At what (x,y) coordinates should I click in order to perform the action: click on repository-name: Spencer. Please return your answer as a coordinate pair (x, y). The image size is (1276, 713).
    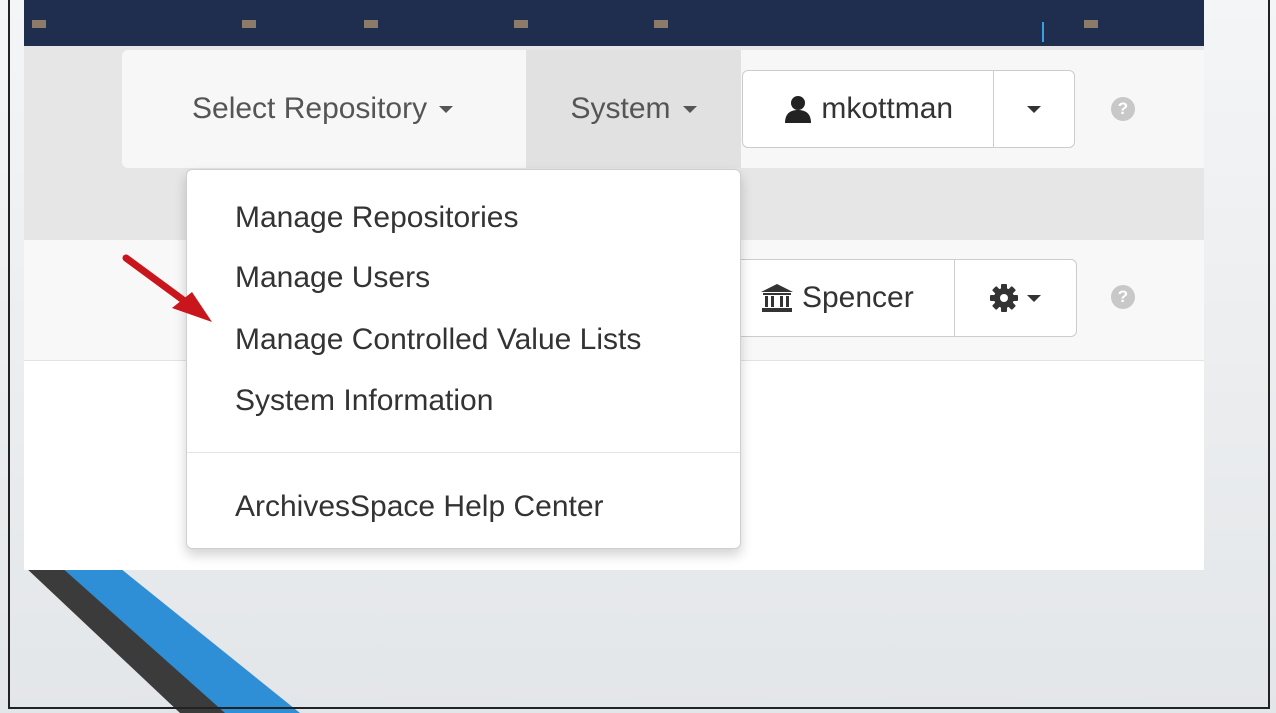
    Looking at the image, I should click on (857, 297).